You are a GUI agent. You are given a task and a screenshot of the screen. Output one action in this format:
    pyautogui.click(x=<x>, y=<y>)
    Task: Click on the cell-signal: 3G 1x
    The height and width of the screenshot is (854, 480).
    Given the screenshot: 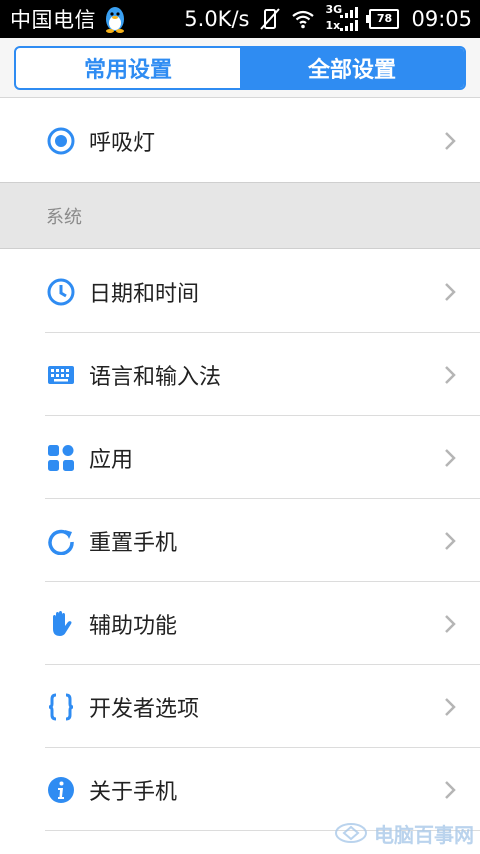 What is the action you would take?
    pyautogui.click(x=342, y=18)
    